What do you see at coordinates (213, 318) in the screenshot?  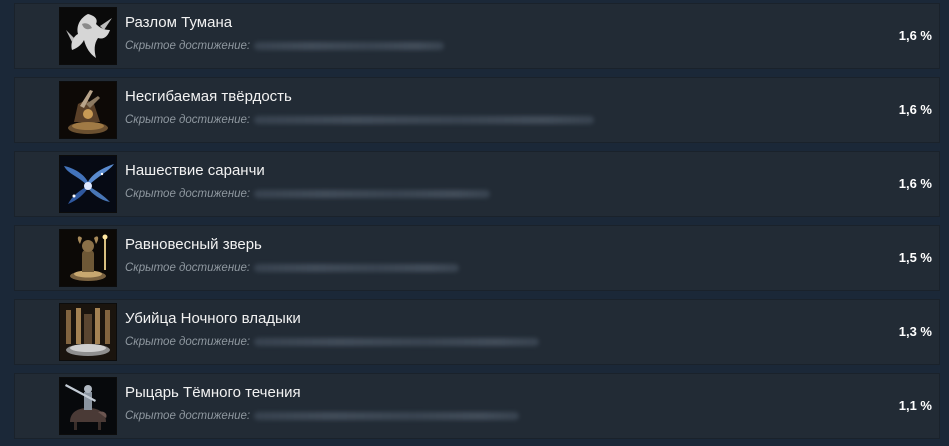 I see `achievement-title: Убийца Ночного владыки` at bounding box center [213, 318].